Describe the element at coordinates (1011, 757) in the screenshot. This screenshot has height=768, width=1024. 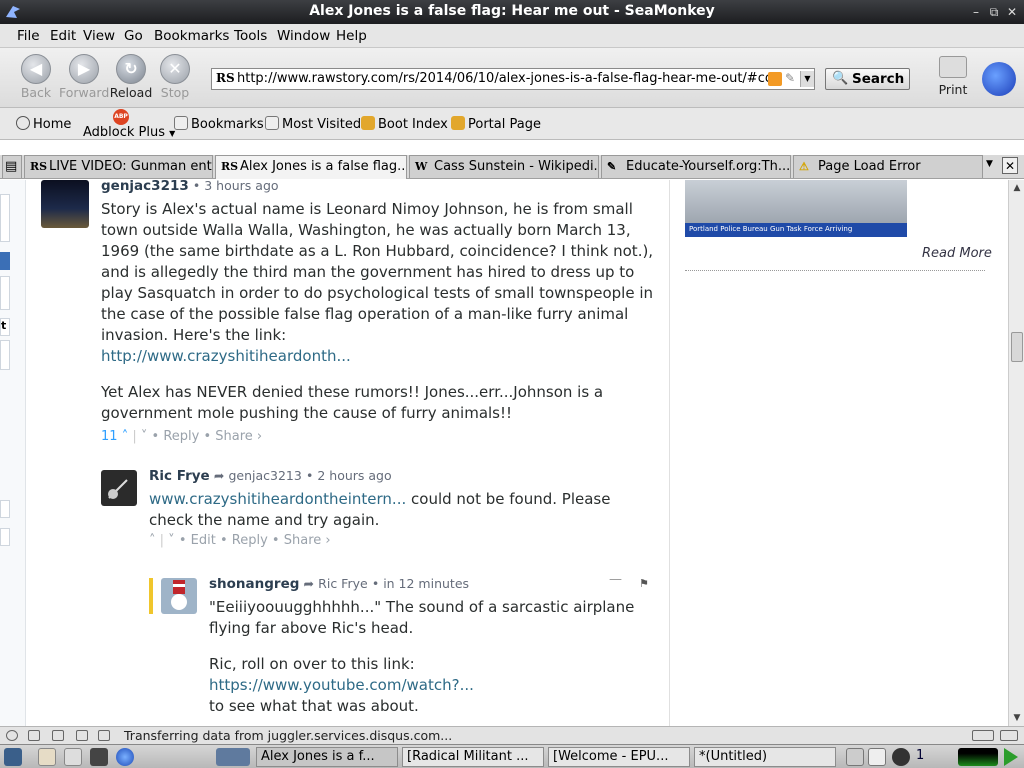
I see `play-arrow-icon` at that location.